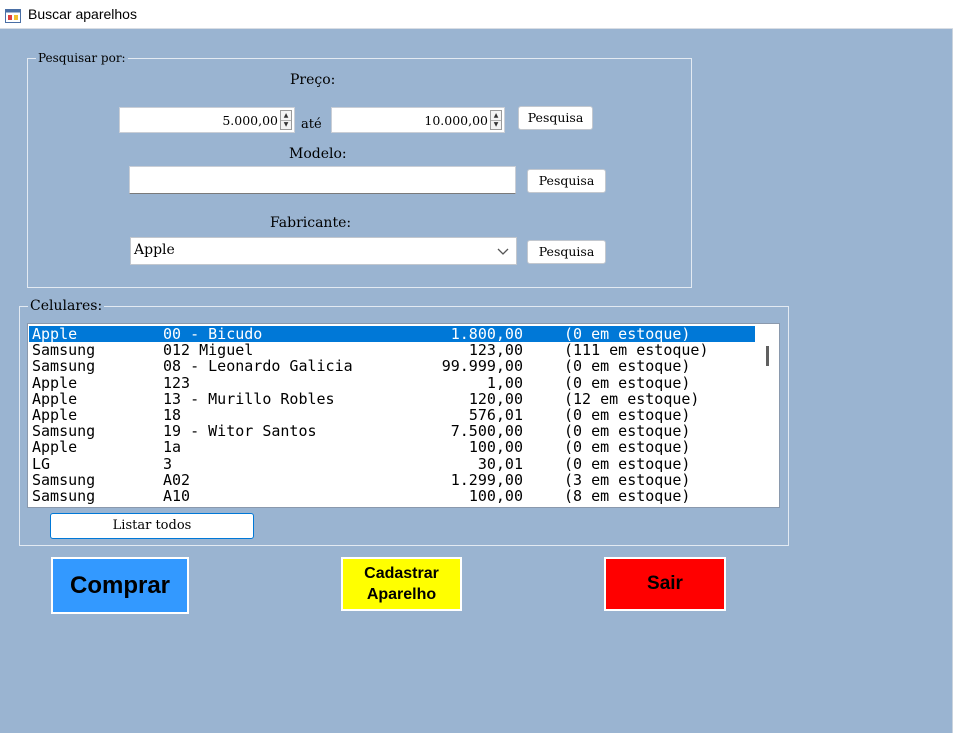  What do you see at coordinates (401, 584) in the screenshot?
I see `register-device-button: Cadastrar Aparelho` at bounding box center [401, 584].